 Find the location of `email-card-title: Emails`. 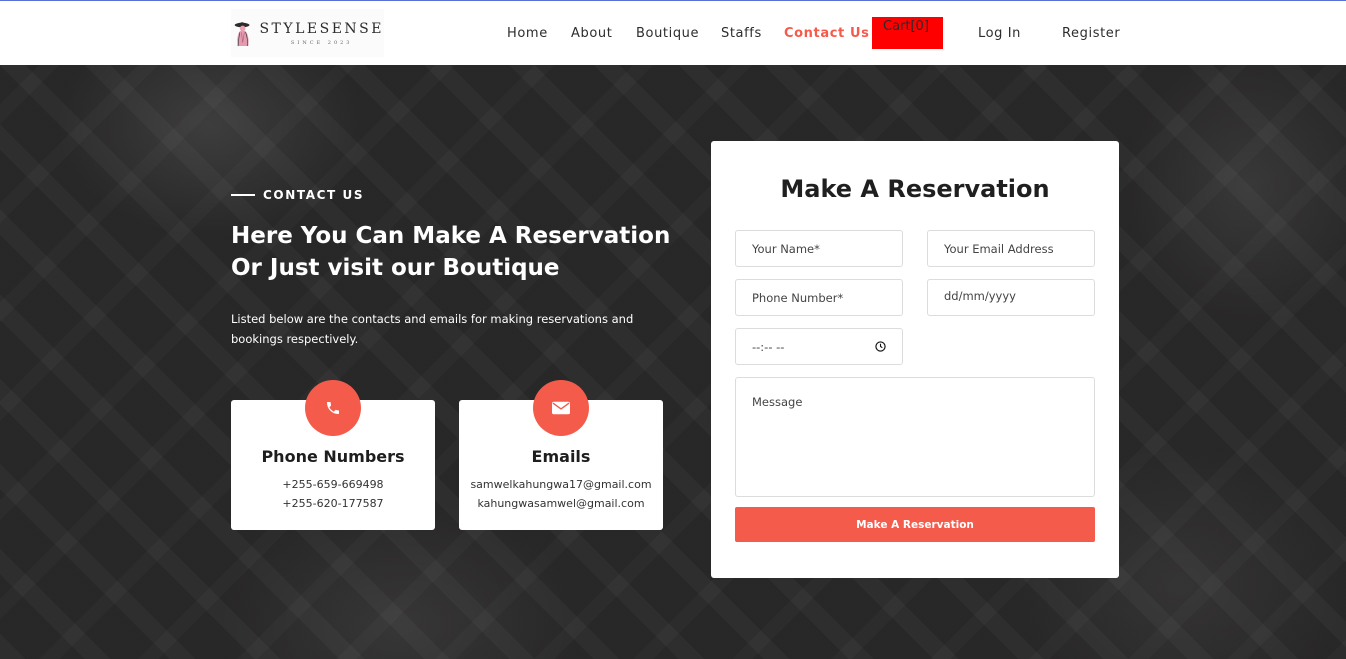

email-card-title: Emails is located at coordinates (561, 456).